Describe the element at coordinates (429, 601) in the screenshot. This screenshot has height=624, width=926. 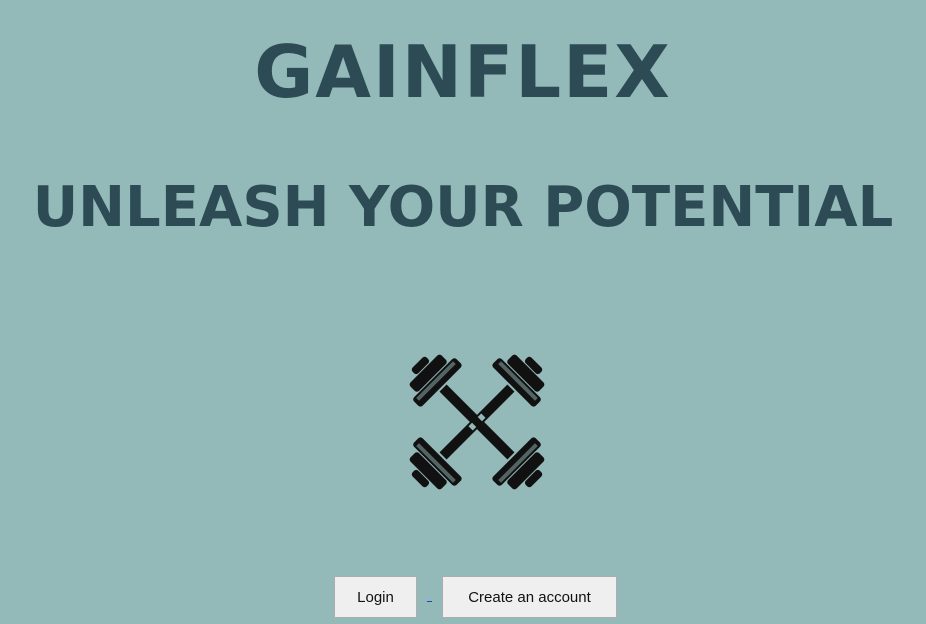
I see `link-separator` at that location.